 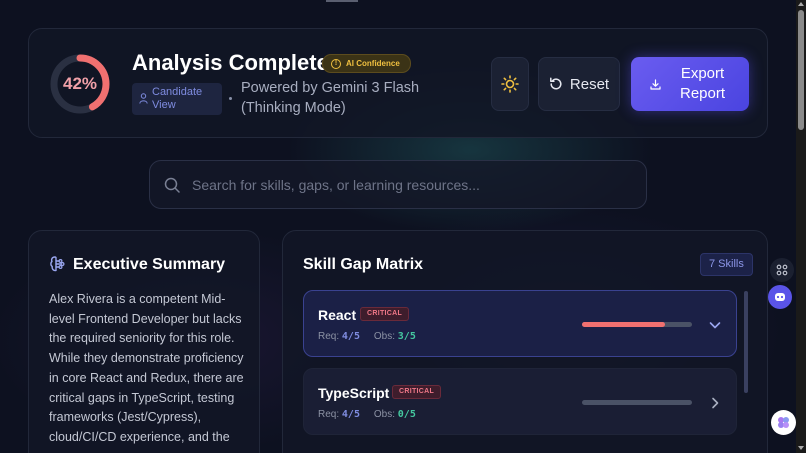 What do you see at coordinates (801, 226) in the screenshot?
I see `page-scrollbar` at bounding box center [801, 226].